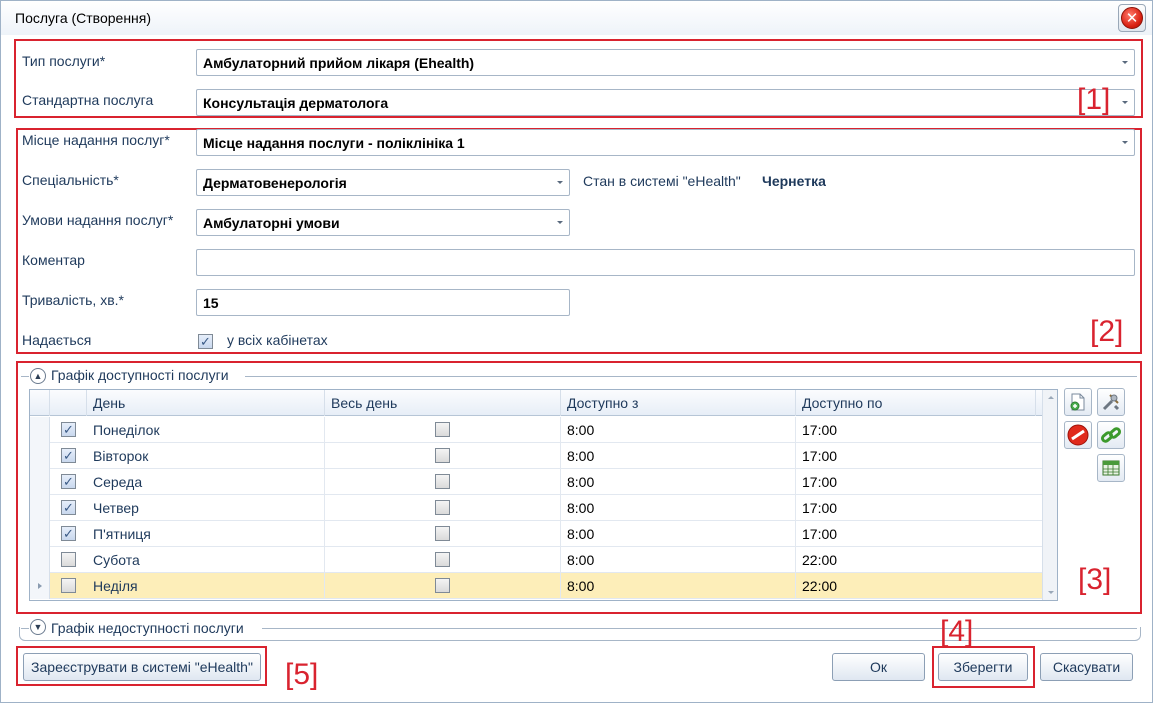 This screenshot has height=703, width=1153. What do you see at coordinates (383, 182) in the screenshot?
I see `specialty-combo: Дерматовенерологія` at bounding box center [383, 182].